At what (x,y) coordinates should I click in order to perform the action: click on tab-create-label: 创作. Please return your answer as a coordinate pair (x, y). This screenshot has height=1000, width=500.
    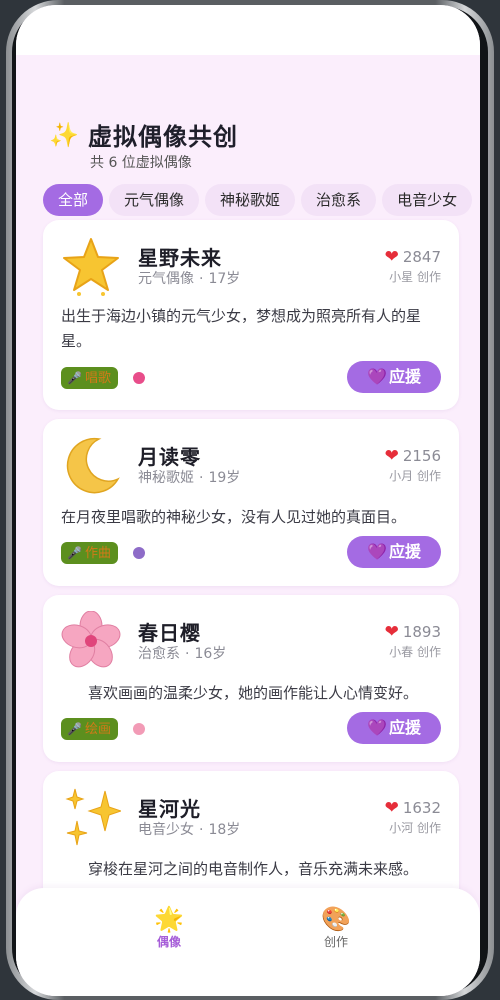
    Looking at the image, I should click on (335, 942).